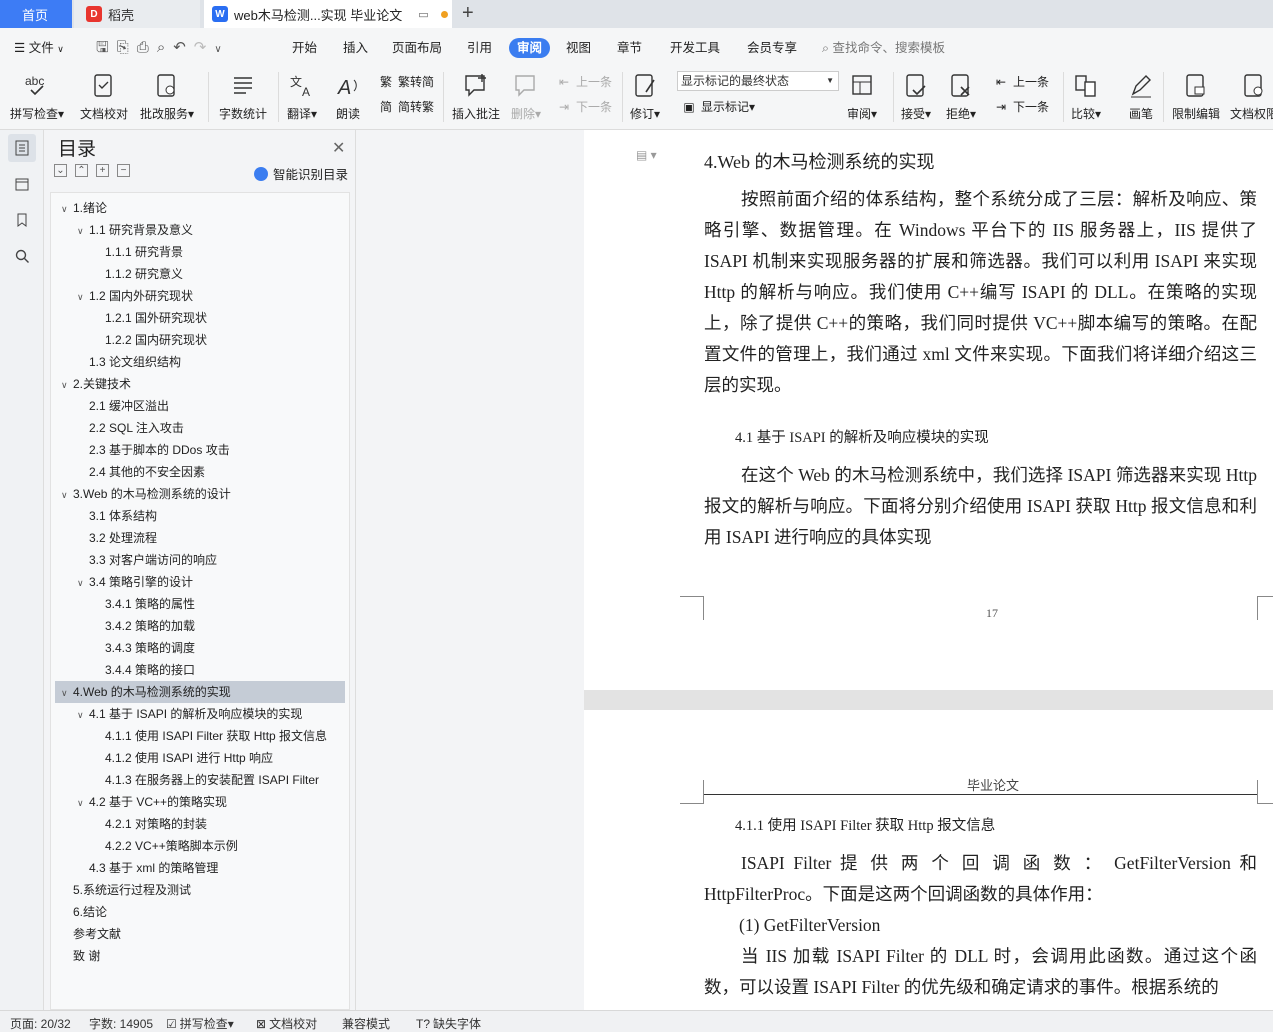 This screenshot has width=1273, height=1032. What do you see at coordinates (1021, 81) in the screenshot?
I see `prev-change-button: ⇤ 上一条` at bounding box center [1021, 81].